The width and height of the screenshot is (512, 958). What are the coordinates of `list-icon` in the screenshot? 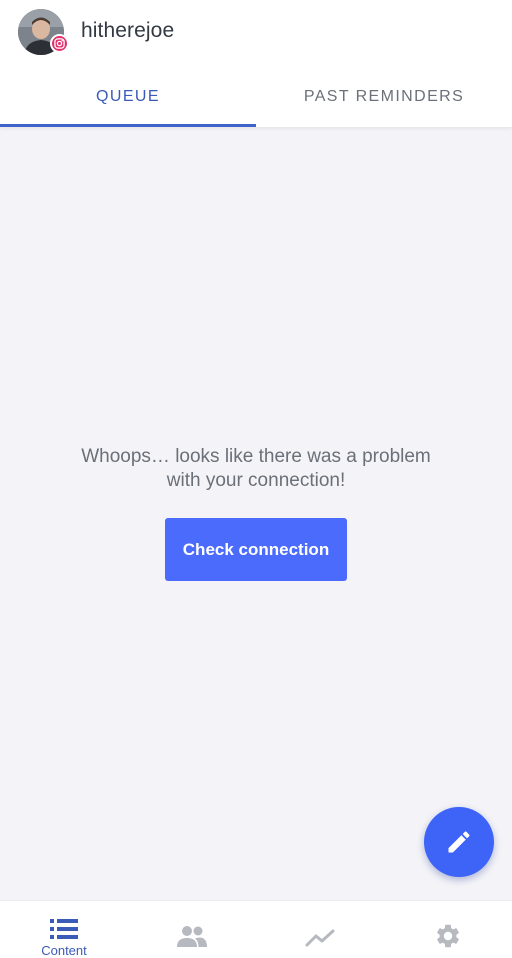 It's located at (64, 928).